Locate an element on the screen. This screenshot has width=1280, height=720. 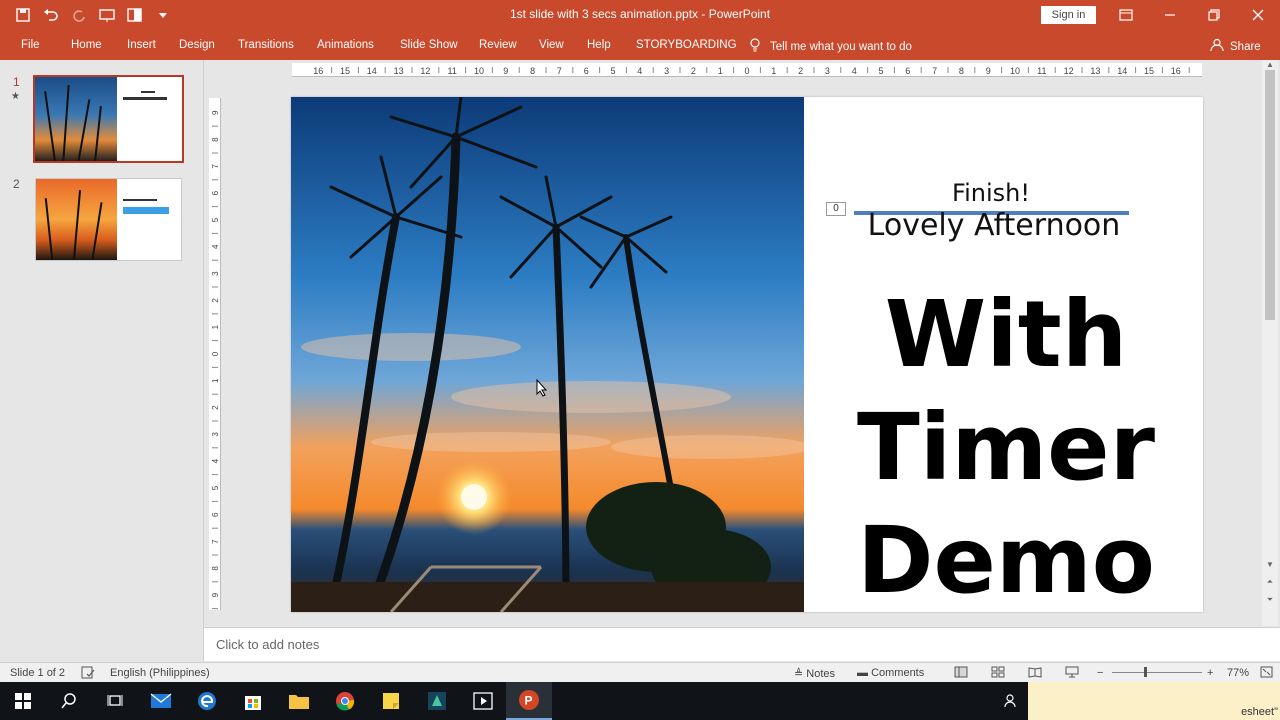
present-from-beginning-icon is located at coordinates (107, 15).